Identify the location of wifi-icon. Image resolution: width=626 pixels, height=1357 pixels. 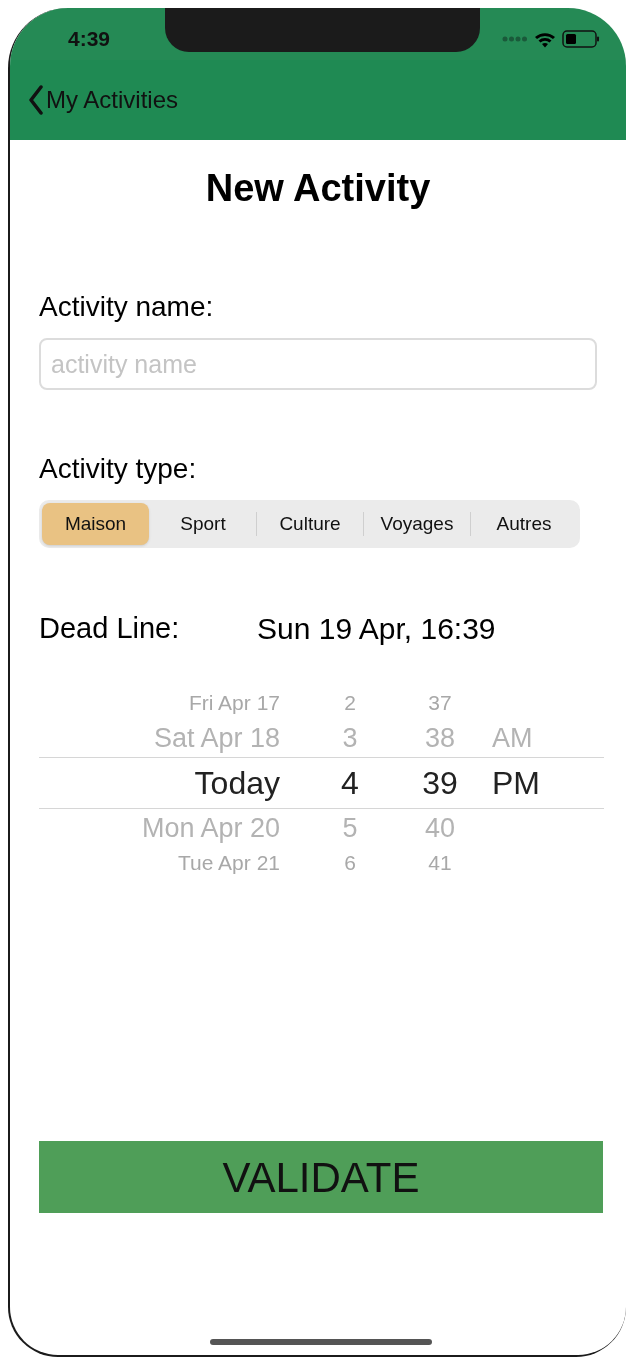
(545, 39).